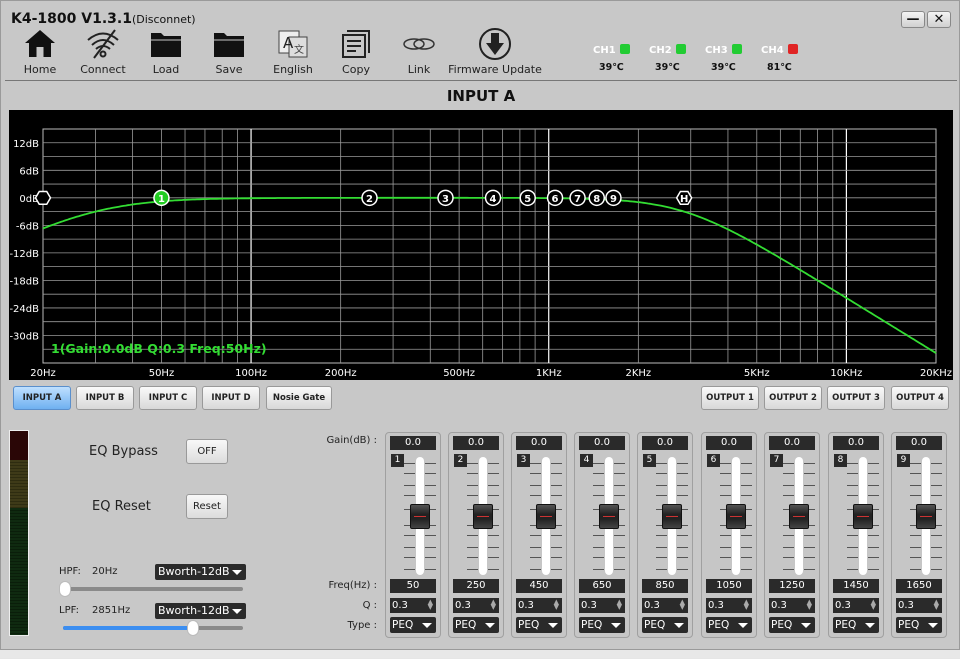 Image resolution: width=960 pixels, height=659 pixels. Describe the element at coordinates (192, 628) in the screenshot. I see `lpf-slider-handle` at that location.